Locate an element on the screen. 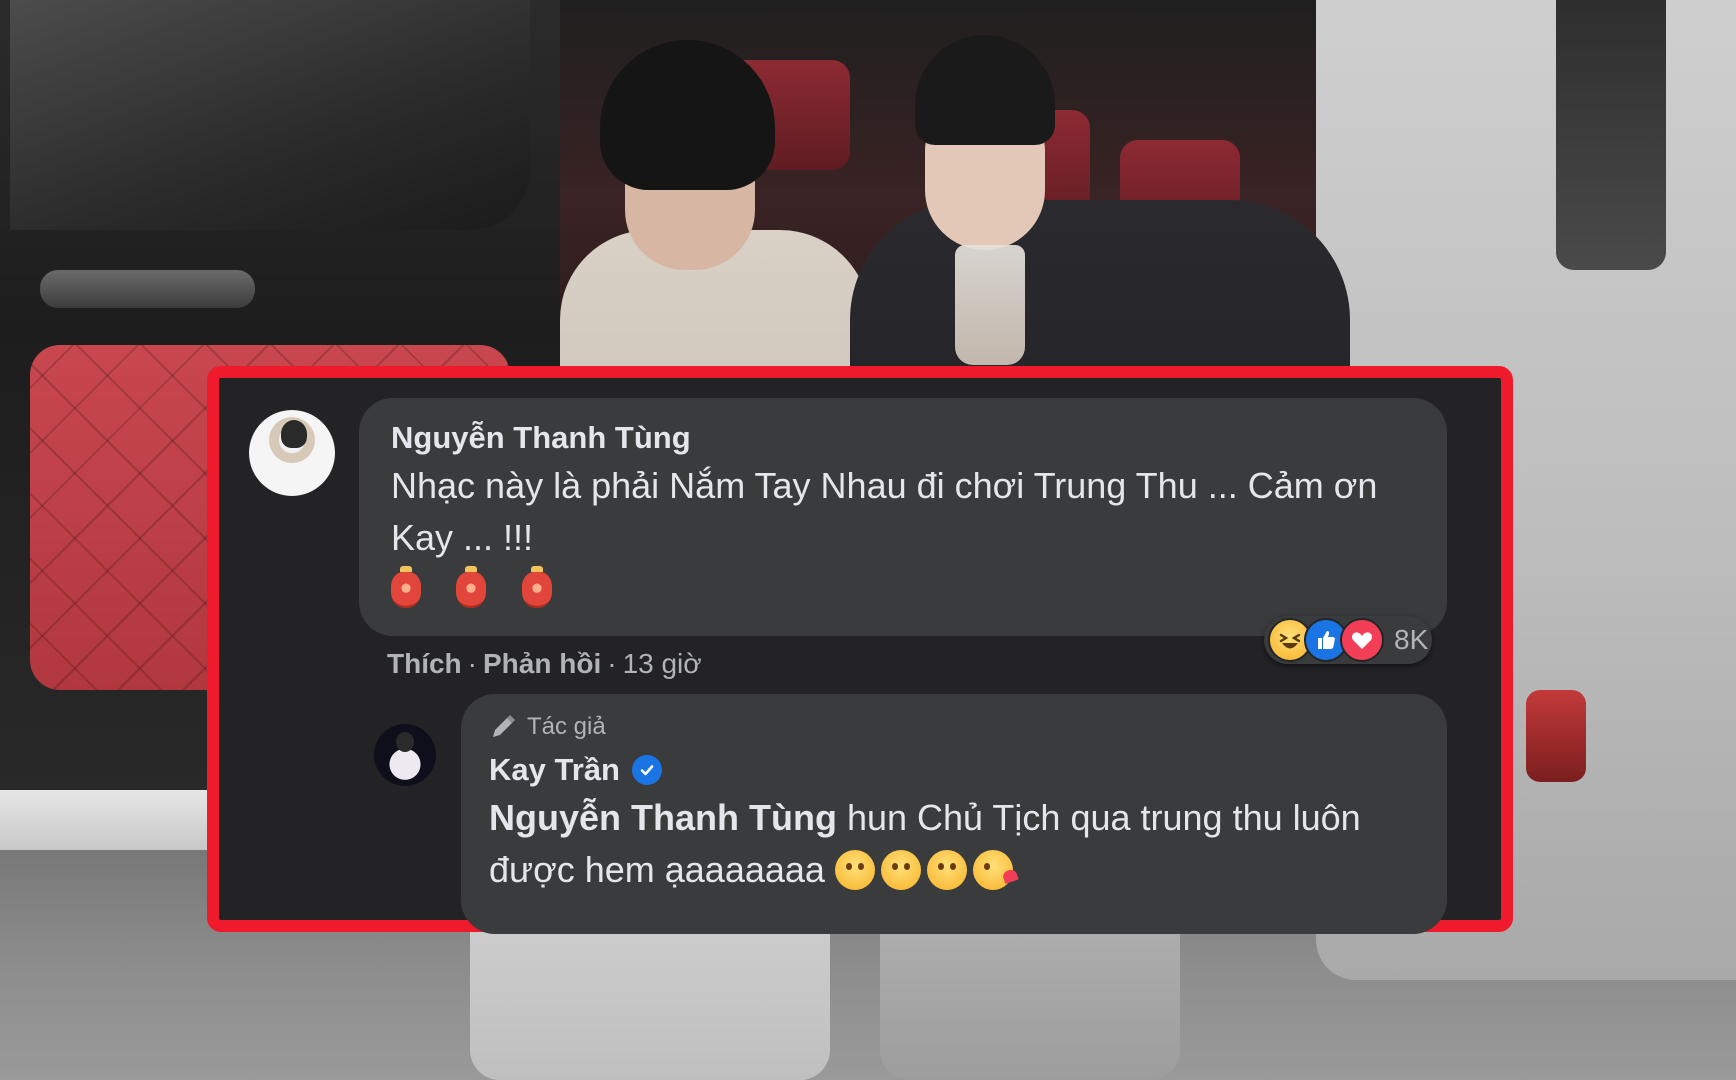 The image size is (1736, 1080). author-badge-label: Tác giả is located at coordinates (566, 726).